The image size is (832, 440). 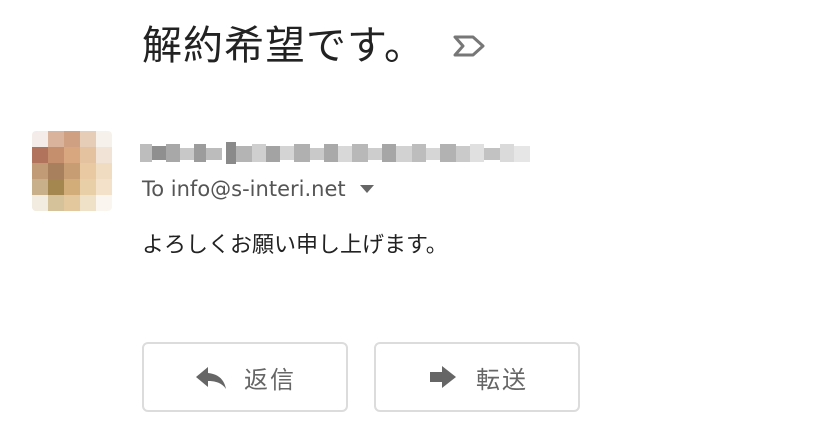 I want to click on forward-icon, so click(x=443, y=377).